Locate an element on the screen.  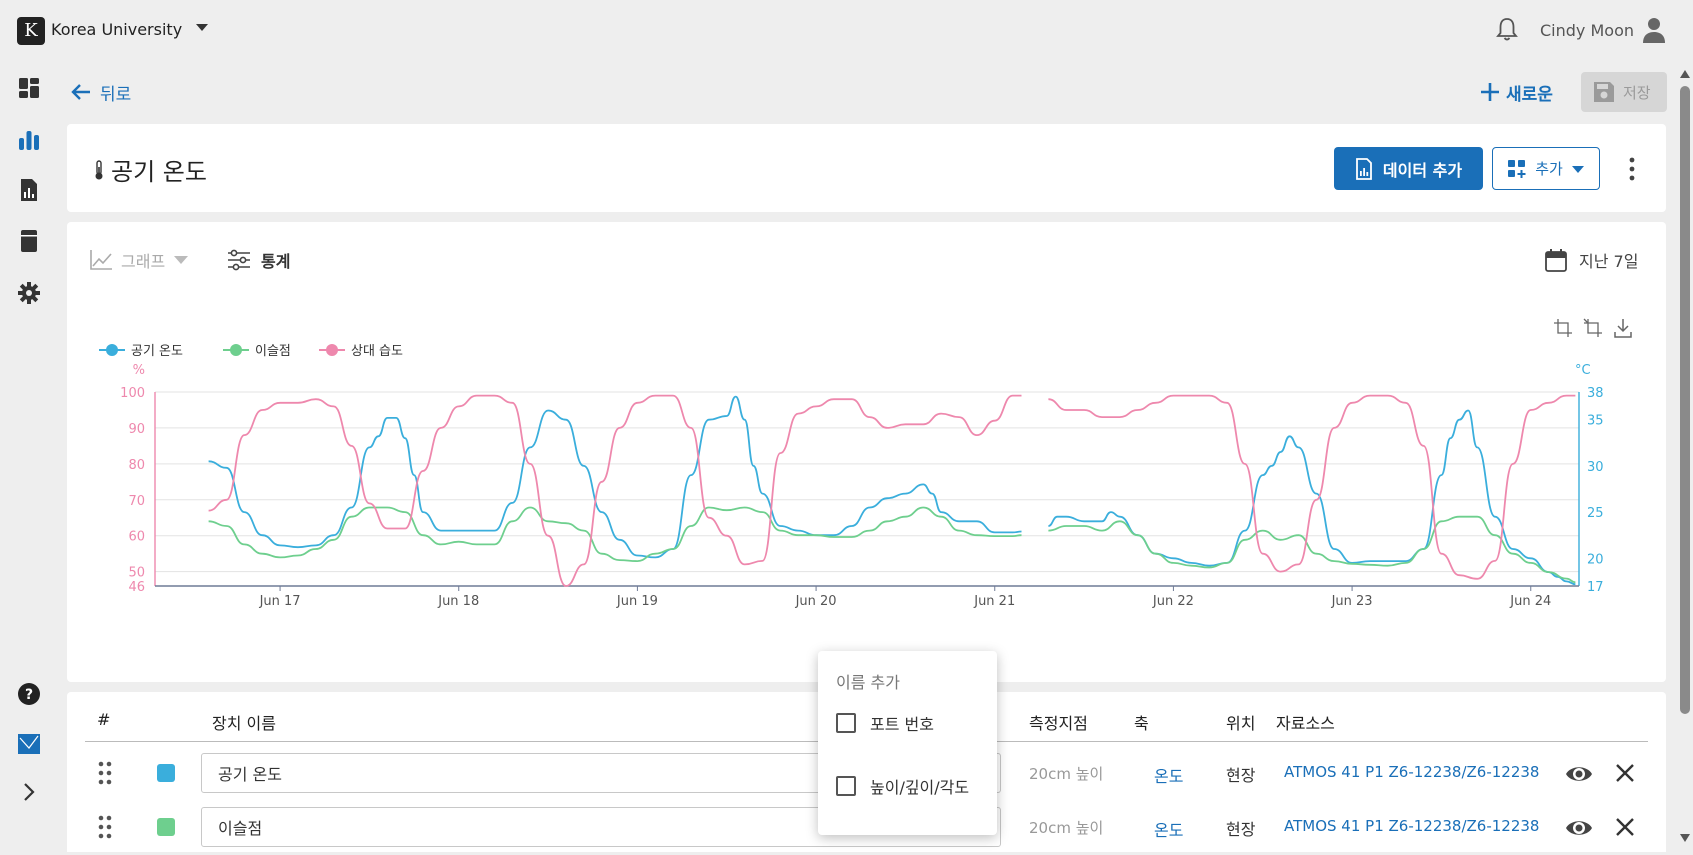
org-logo: K is located at coordinates (31, 31).